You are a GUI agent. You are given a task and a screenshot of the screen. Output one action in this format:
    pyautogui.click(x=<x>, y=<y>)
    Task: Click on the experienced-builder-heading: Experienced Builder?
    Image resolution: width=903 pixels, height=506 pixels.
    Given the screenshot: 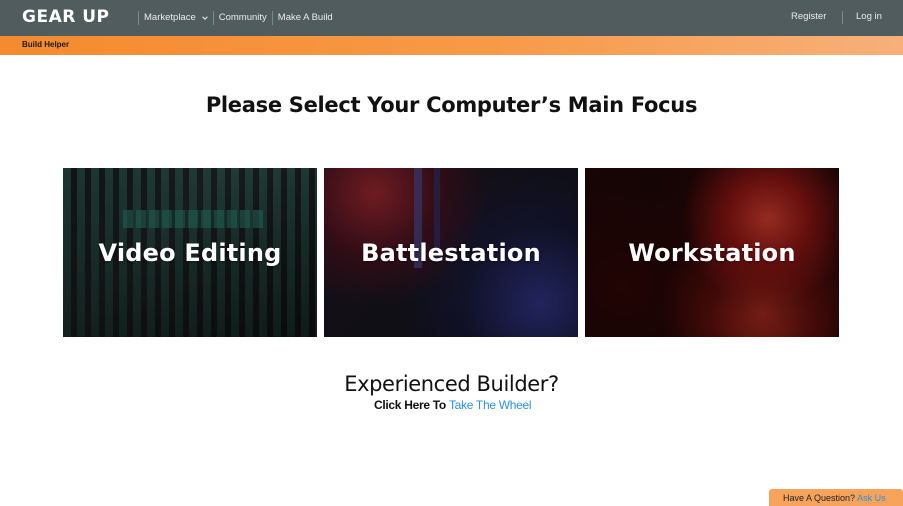 What is the action you would take?
    pyautogui.click(x=451, y=384)
    